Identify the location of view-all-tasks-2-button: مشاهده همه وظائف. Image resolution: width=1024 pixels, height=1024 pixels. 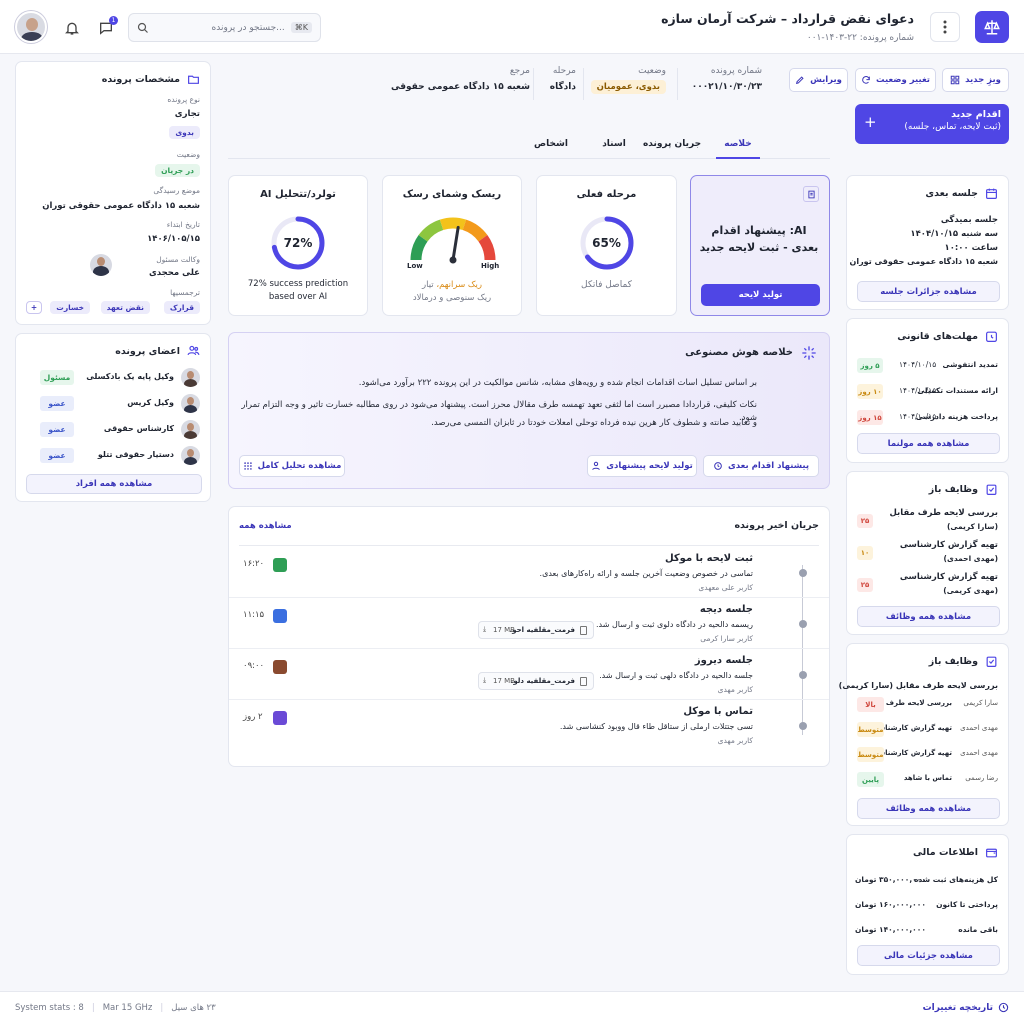
(928, 808).